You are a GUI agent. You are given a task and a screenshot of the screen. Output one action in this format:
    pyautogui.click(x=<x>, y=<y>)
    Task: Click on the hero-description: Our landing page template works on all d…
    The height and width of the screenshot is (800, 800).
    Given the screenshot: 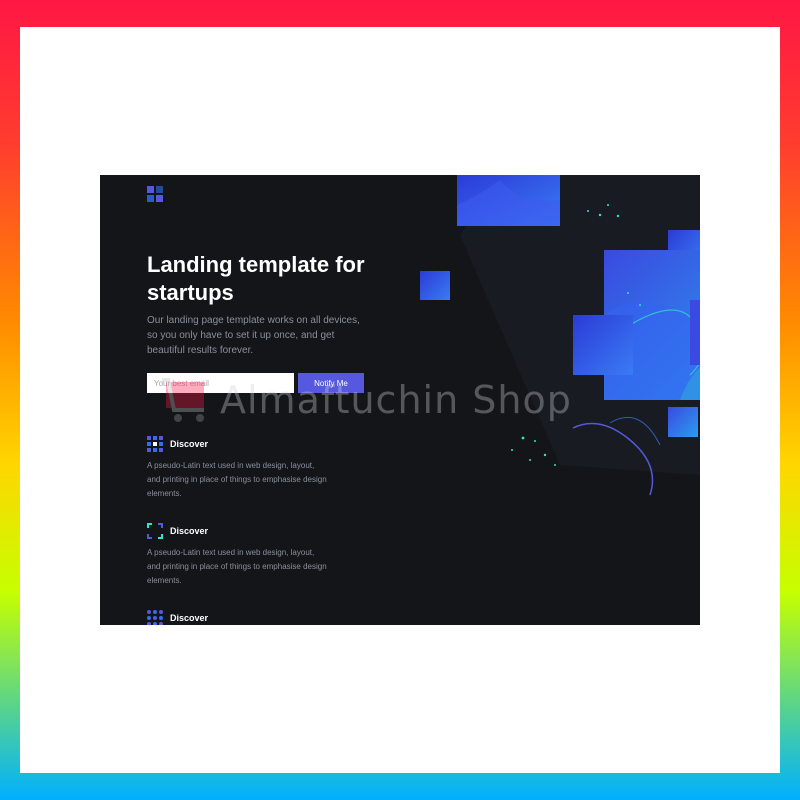 What is the action you would take?
    pyautogui.click(x=253, y=335)
    